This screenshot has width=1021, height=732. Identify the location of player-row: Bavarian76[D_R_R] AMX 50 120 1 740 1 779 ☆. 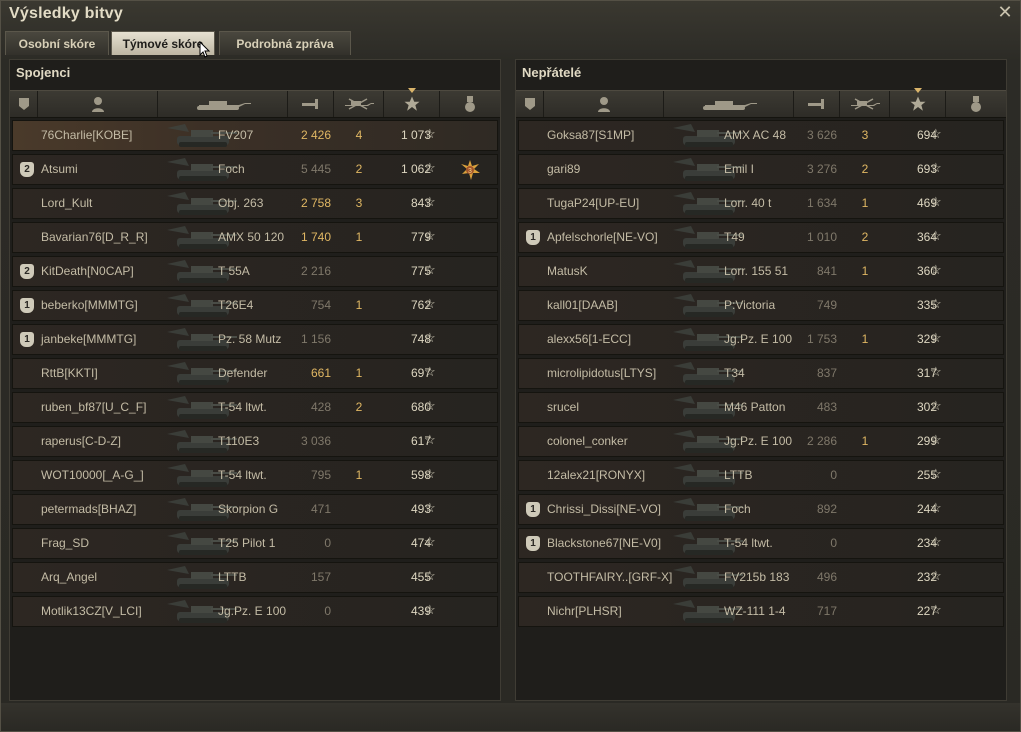
(255, 237).